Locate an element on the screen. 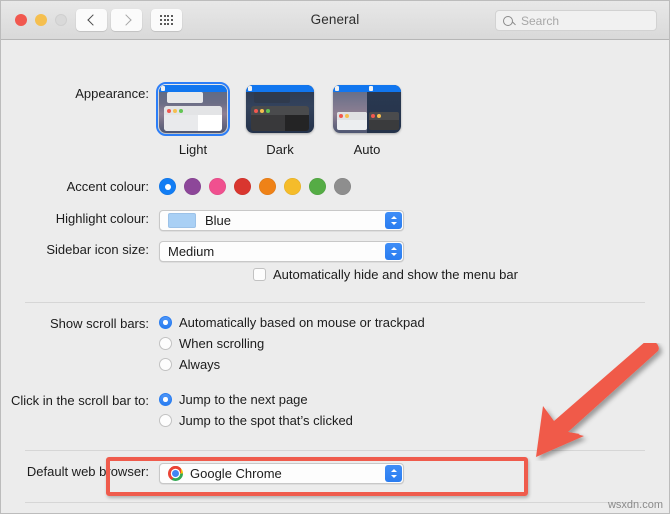  appearance-option-label: Auto is located at coordinates (367, 149).